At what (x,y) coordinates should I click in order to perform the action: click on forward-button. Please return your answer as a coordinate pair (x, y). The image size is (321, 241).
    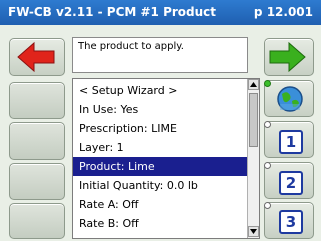
    Looking at the image, I should click on (289, 57).